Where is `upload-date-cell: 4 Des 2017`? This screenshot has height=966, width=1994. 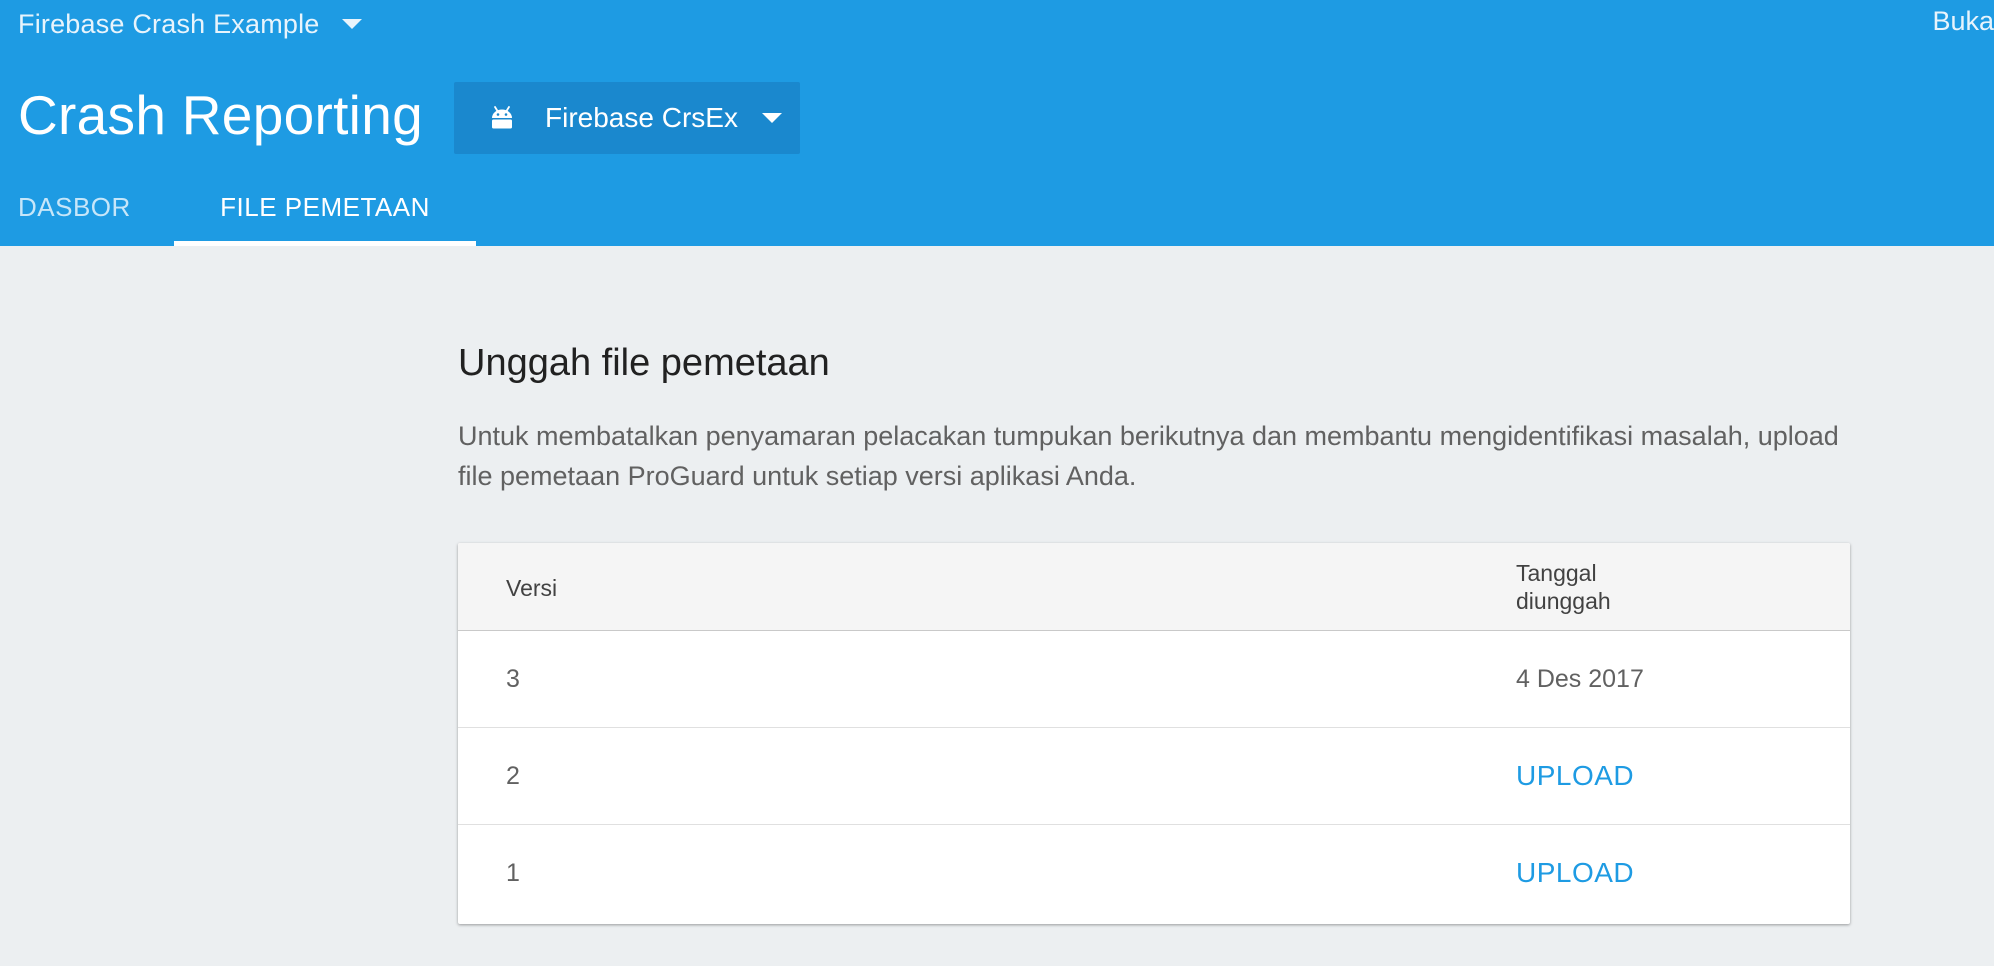
upload-date-cell: 4 Des 2017 is located at coordinates (1580, 679).